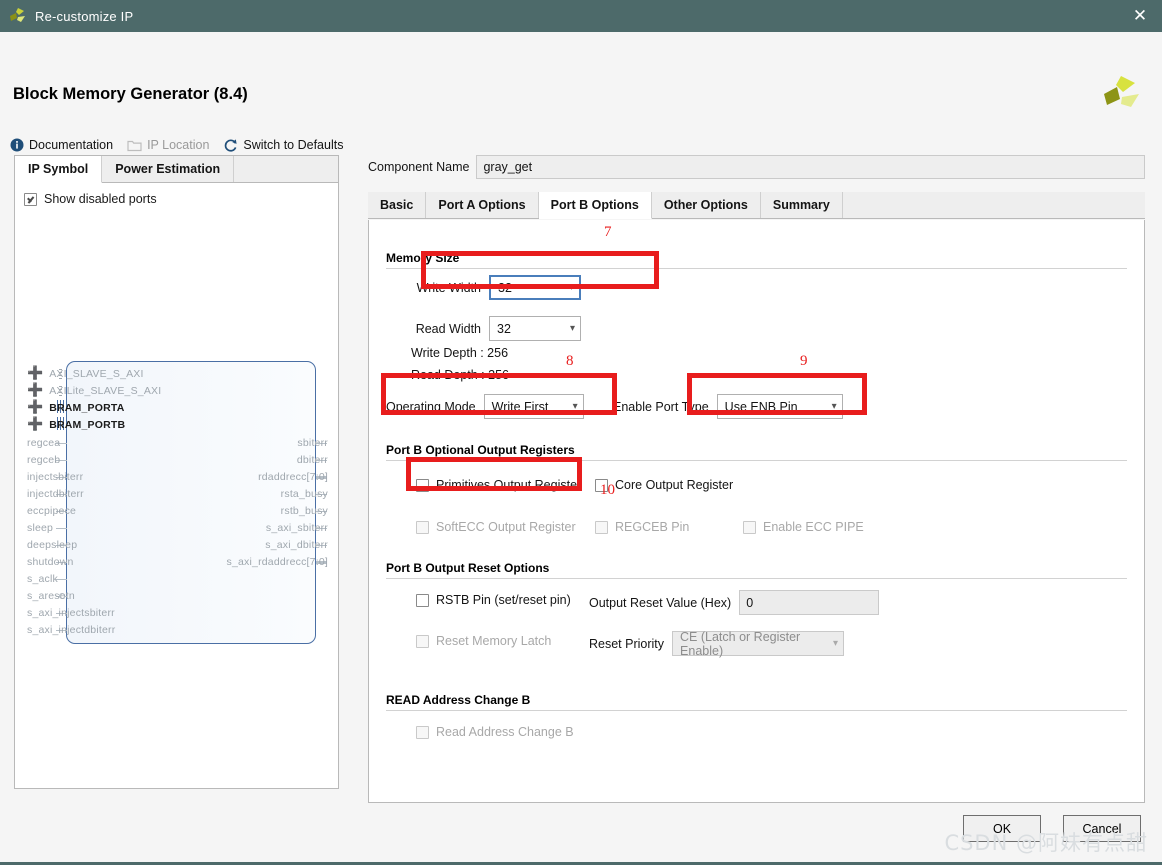  I want to click on reset-priority-combo: CE (Latch or Register Enable) ▾, so click(758, 643).